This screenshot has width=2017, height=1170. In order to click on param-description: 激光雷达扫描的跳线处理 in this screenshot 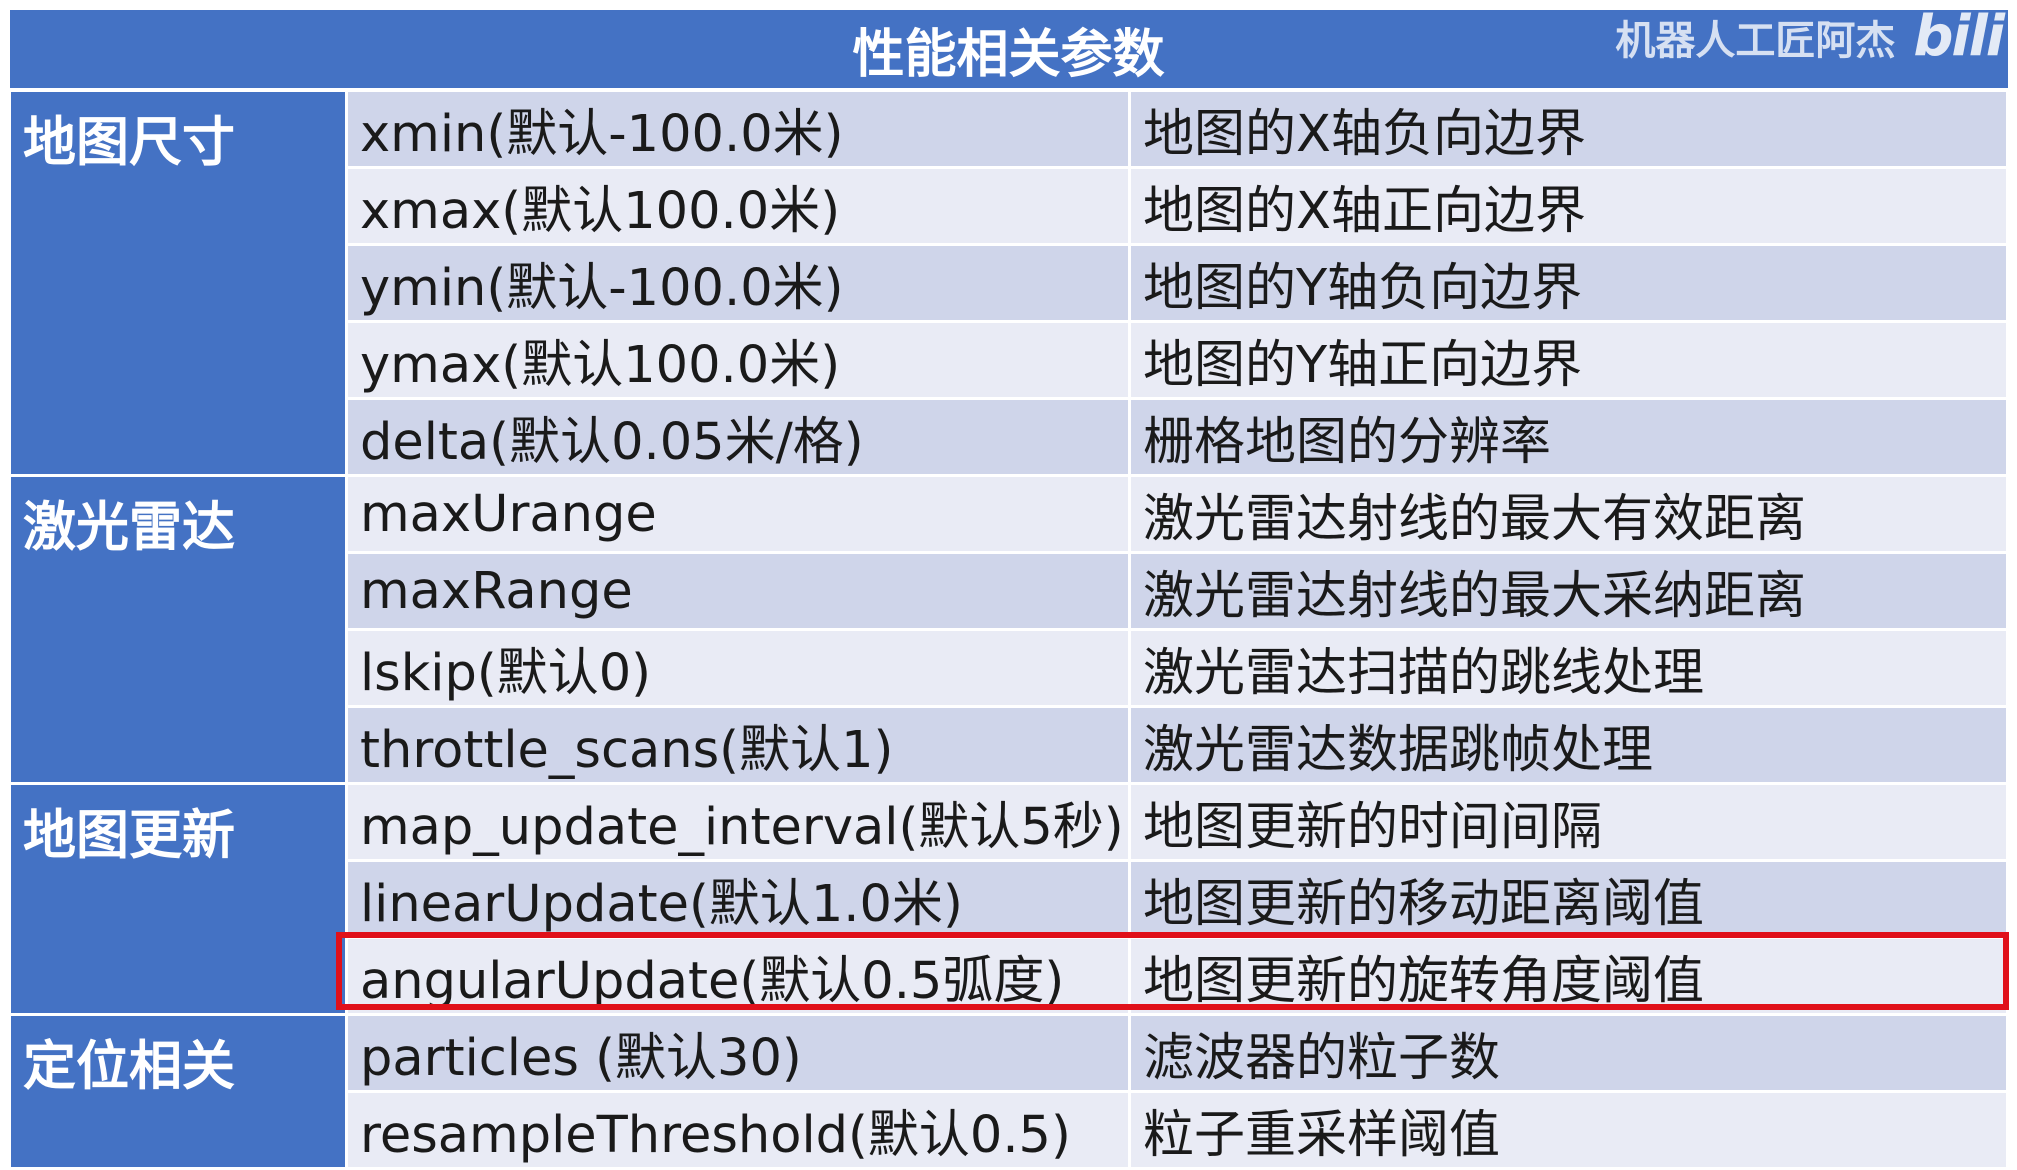, I will do `click(1568, 668)`.